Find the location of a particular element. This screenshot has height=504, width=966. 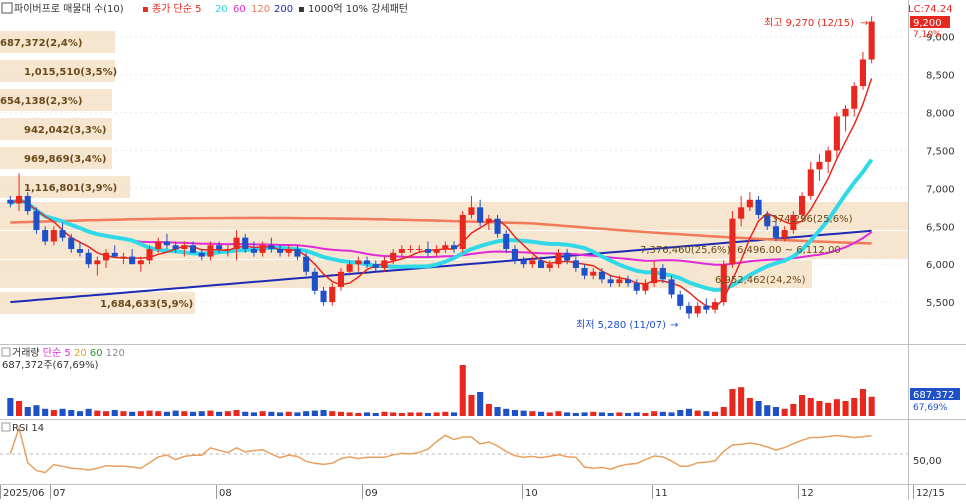

x-tick-label: 12/15 is located at coordinates (930, 493).